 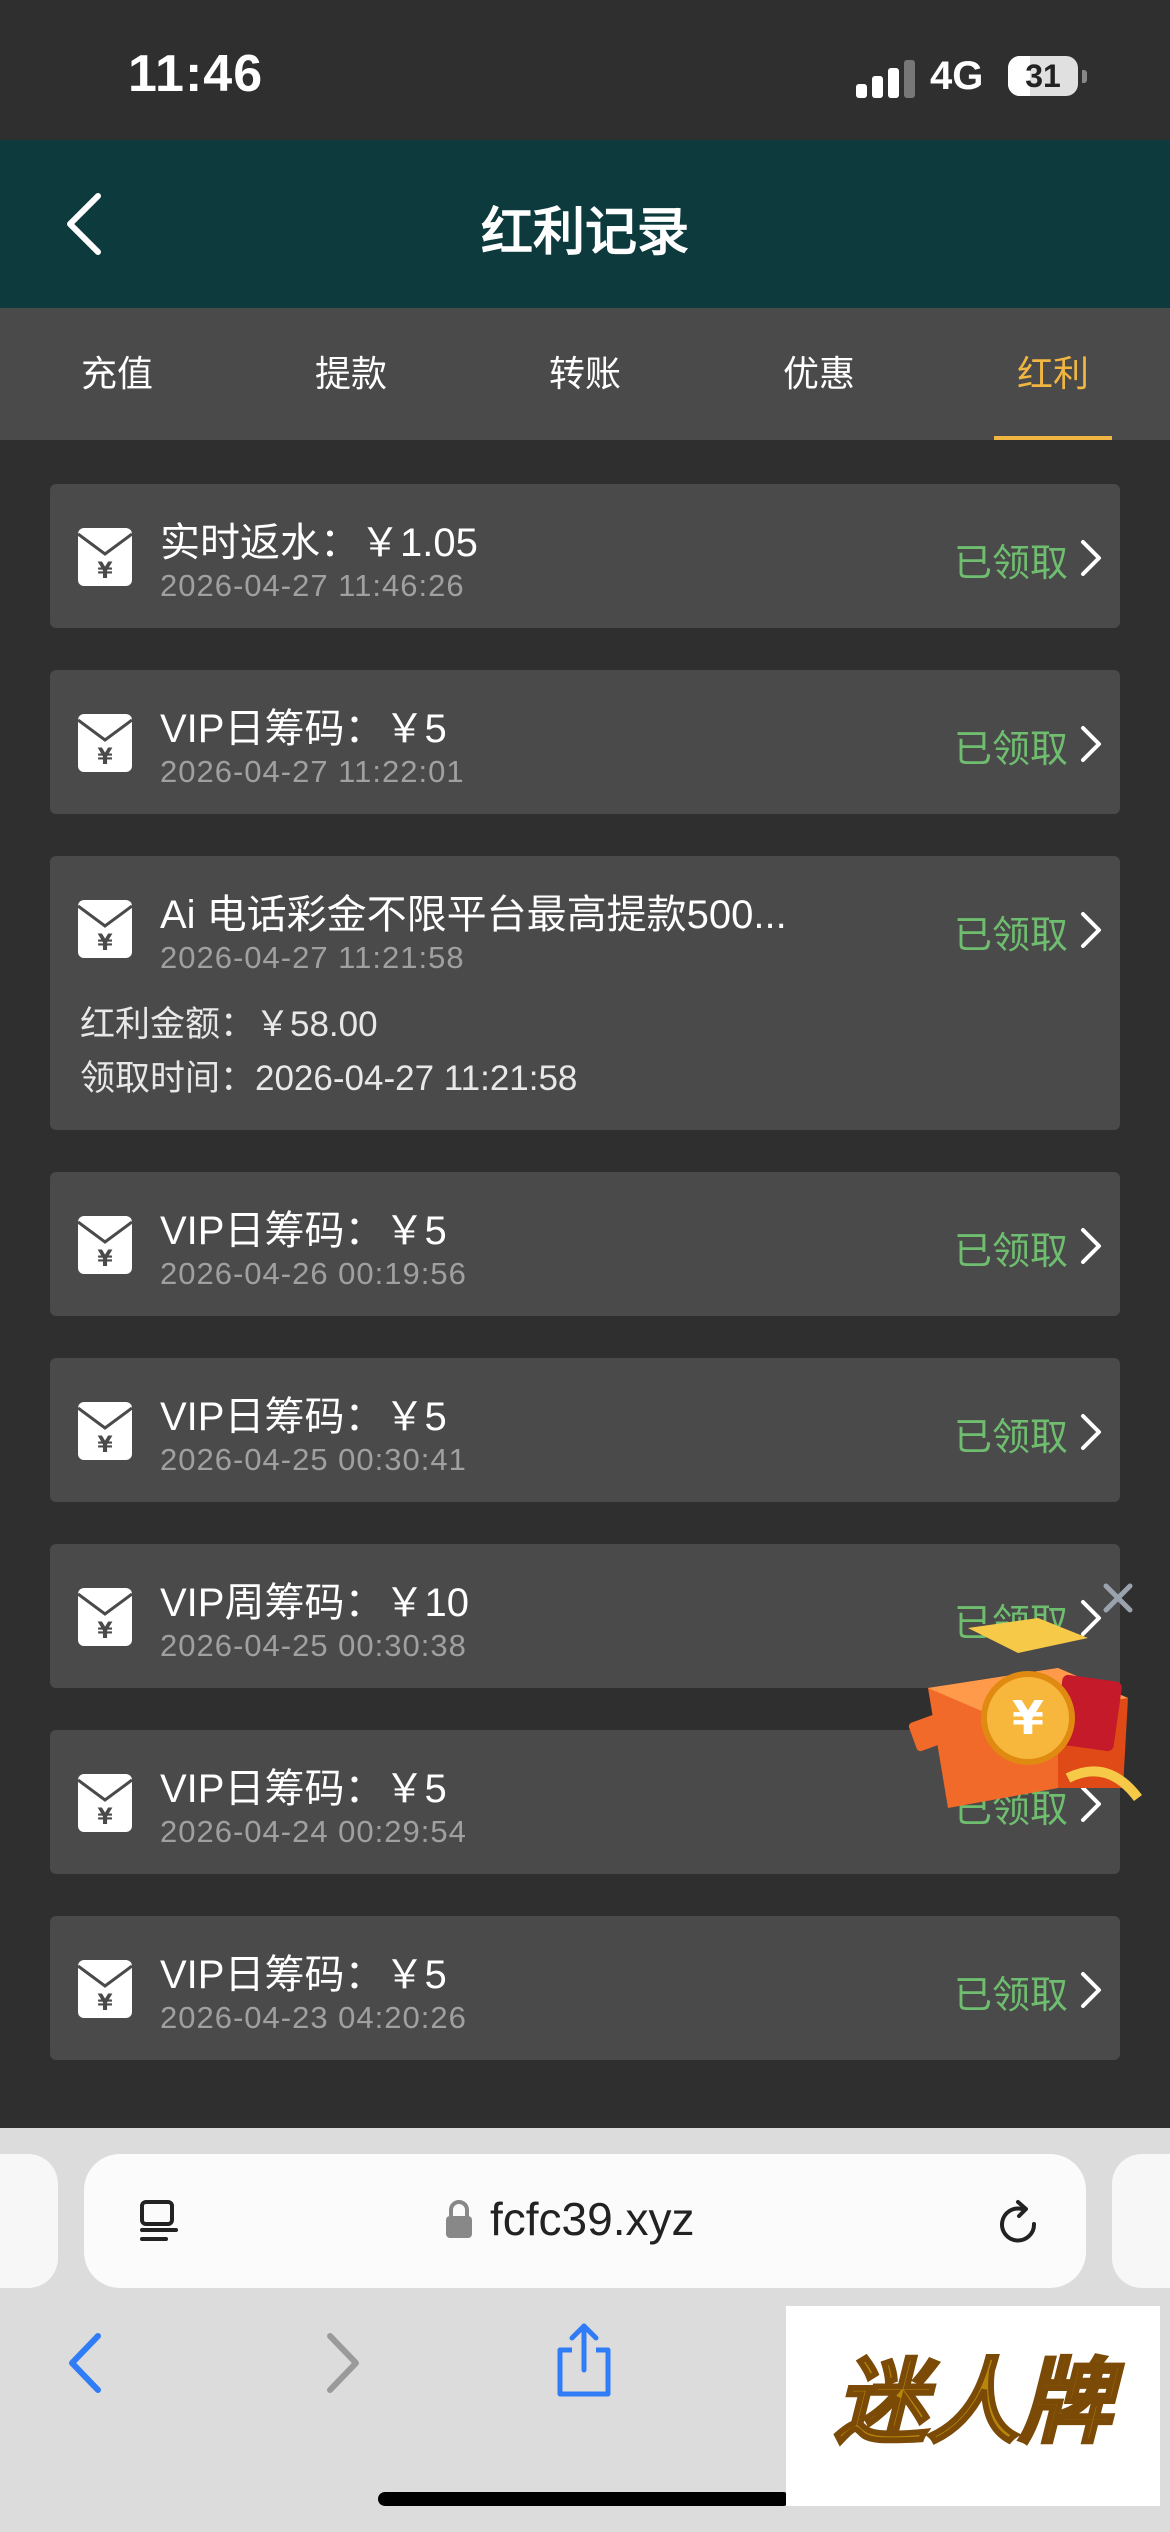 I want to click on record-card: ¥ VIP日筹码：￥5 2026-04-27 11:22:01 已领取, so click(x=585, y=742).